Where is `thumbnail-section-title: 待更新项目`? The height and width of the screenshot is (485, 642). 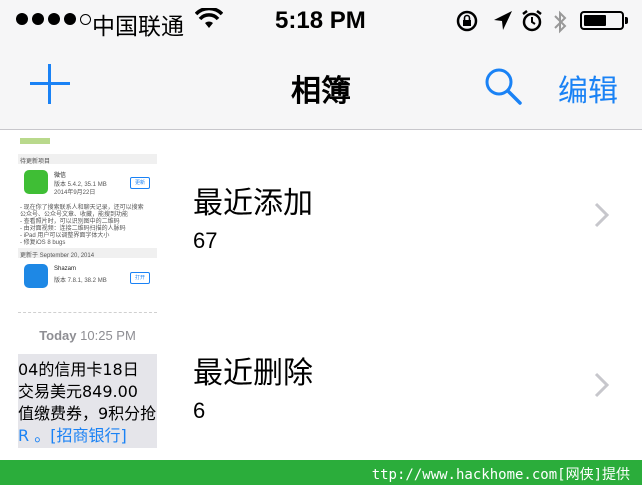
thumbnail-section-title: 待更新项目 is located at coordinates (35, 162).